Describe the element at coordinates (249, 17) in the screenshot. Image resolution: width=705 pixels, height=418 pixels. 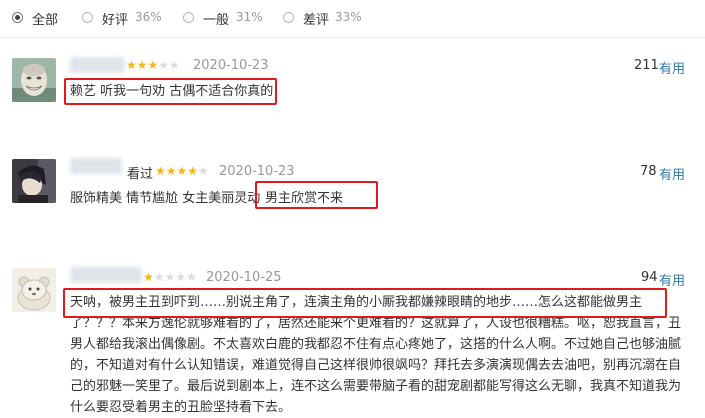
I see `filter-neutral-pct: 31%` at that location.